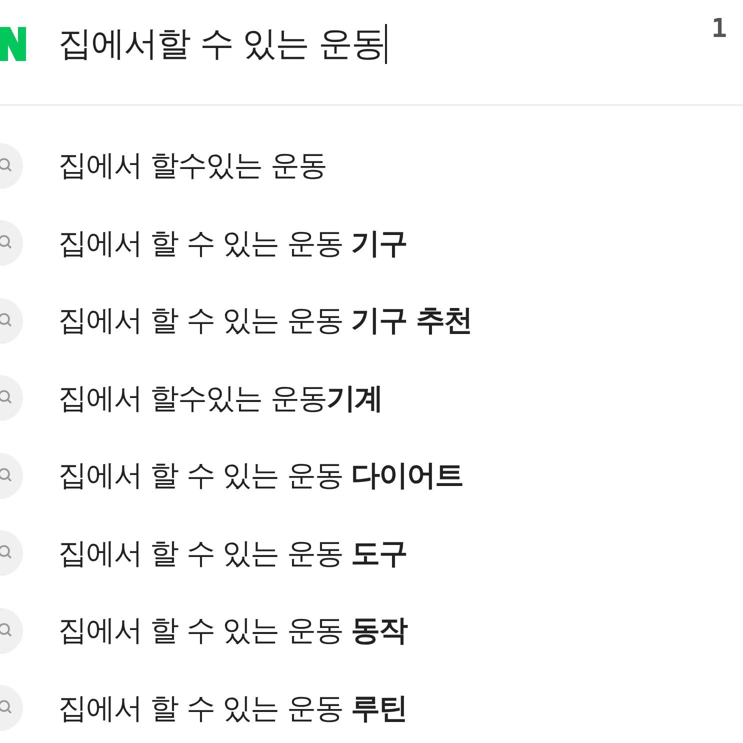  What do you see at coordinates (220, 398) in the screenshot?
I see `suggestion-text: 집에서 할수있는 운동기계` at bounding box center [220, 398].